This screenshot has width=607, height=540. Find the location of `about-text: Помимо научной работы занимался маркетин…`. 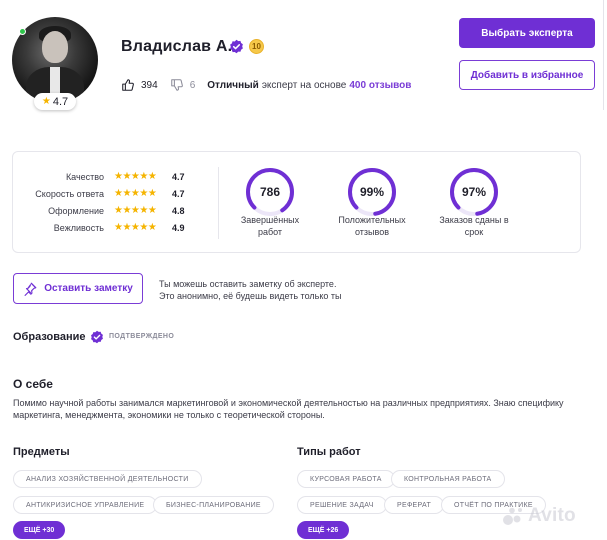

about-text: Помимо научной работы занимался маркетин… is located at coordinates (288, 409).